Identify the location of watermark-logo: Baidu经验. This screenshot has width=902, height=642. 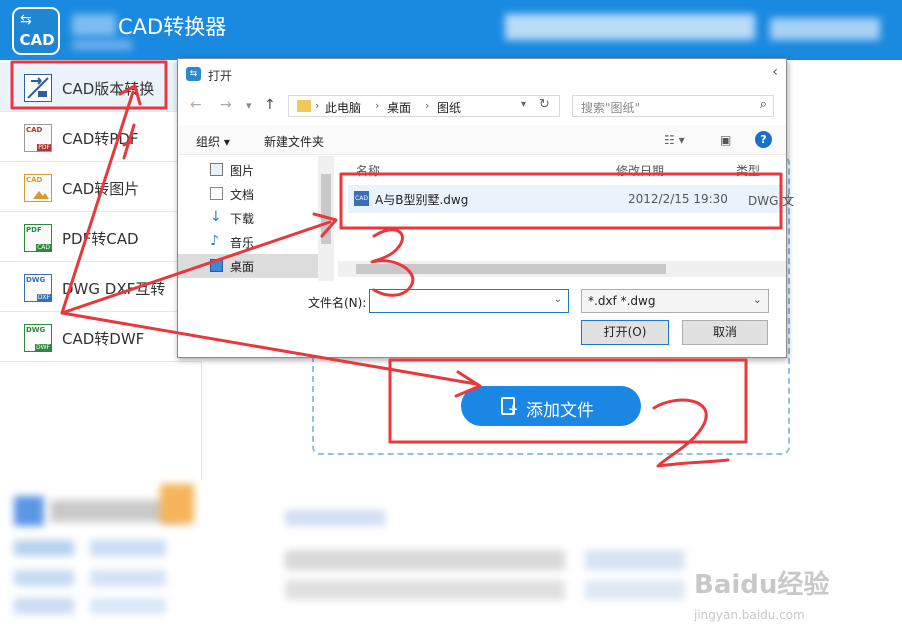
(762, 585).